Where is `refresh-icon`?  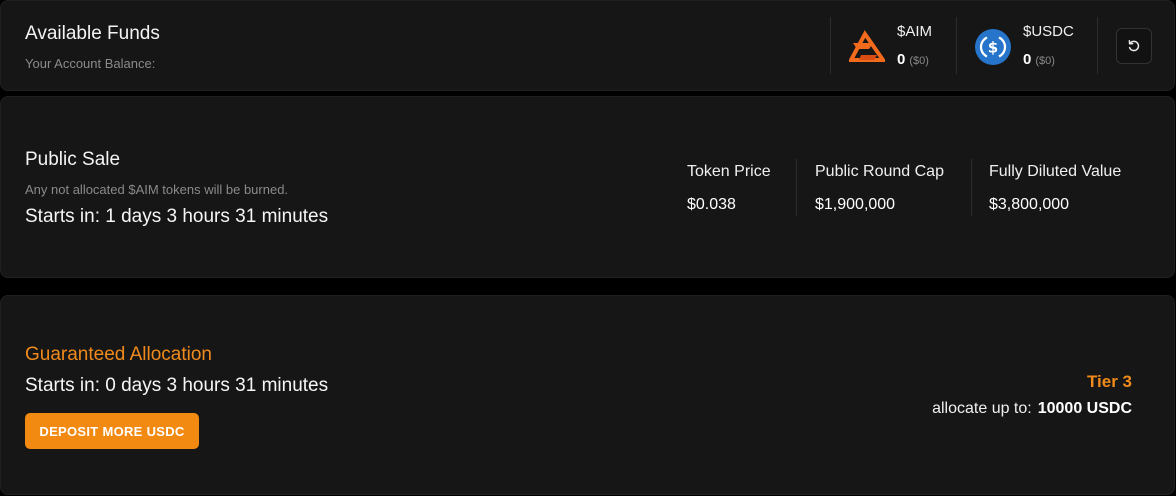
refresh-icon is located at coordinates (1134, 46).